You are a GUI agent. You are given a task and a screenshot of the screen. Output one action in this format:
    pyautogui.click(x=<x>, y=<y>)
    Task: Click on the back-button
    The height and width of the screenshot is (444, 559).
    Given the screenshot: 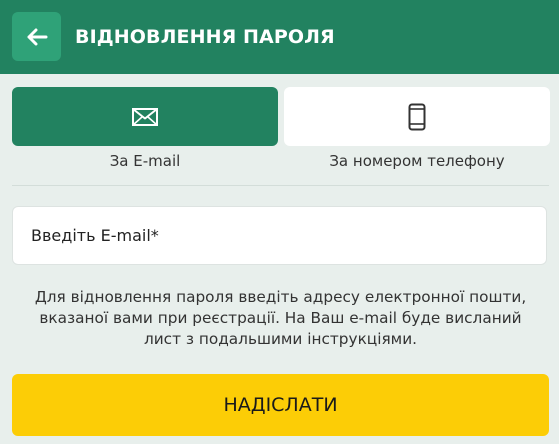 What is the action you would take?
    pyautogui.click(x=36, y=36)
    